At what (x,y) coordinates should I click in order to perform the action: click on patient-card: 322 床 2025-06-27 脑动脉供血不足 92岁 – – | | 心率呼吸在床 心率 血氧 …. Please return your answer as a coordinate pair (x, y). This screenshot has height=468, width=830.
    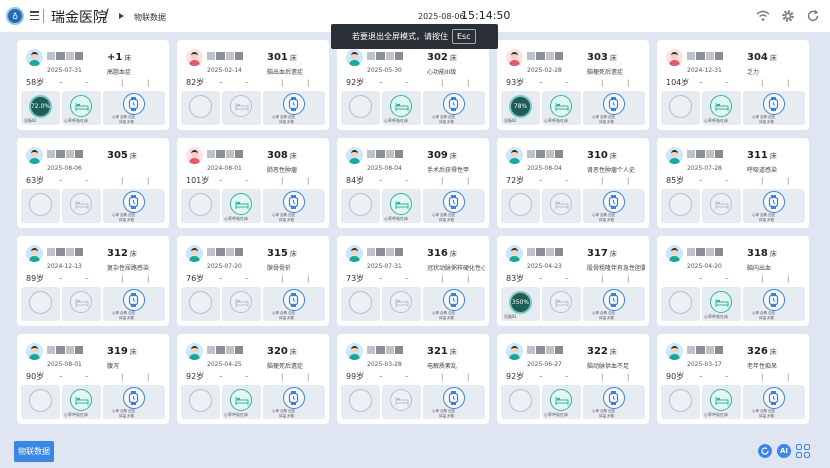
    Looking at the image, I should click on (573, 379).